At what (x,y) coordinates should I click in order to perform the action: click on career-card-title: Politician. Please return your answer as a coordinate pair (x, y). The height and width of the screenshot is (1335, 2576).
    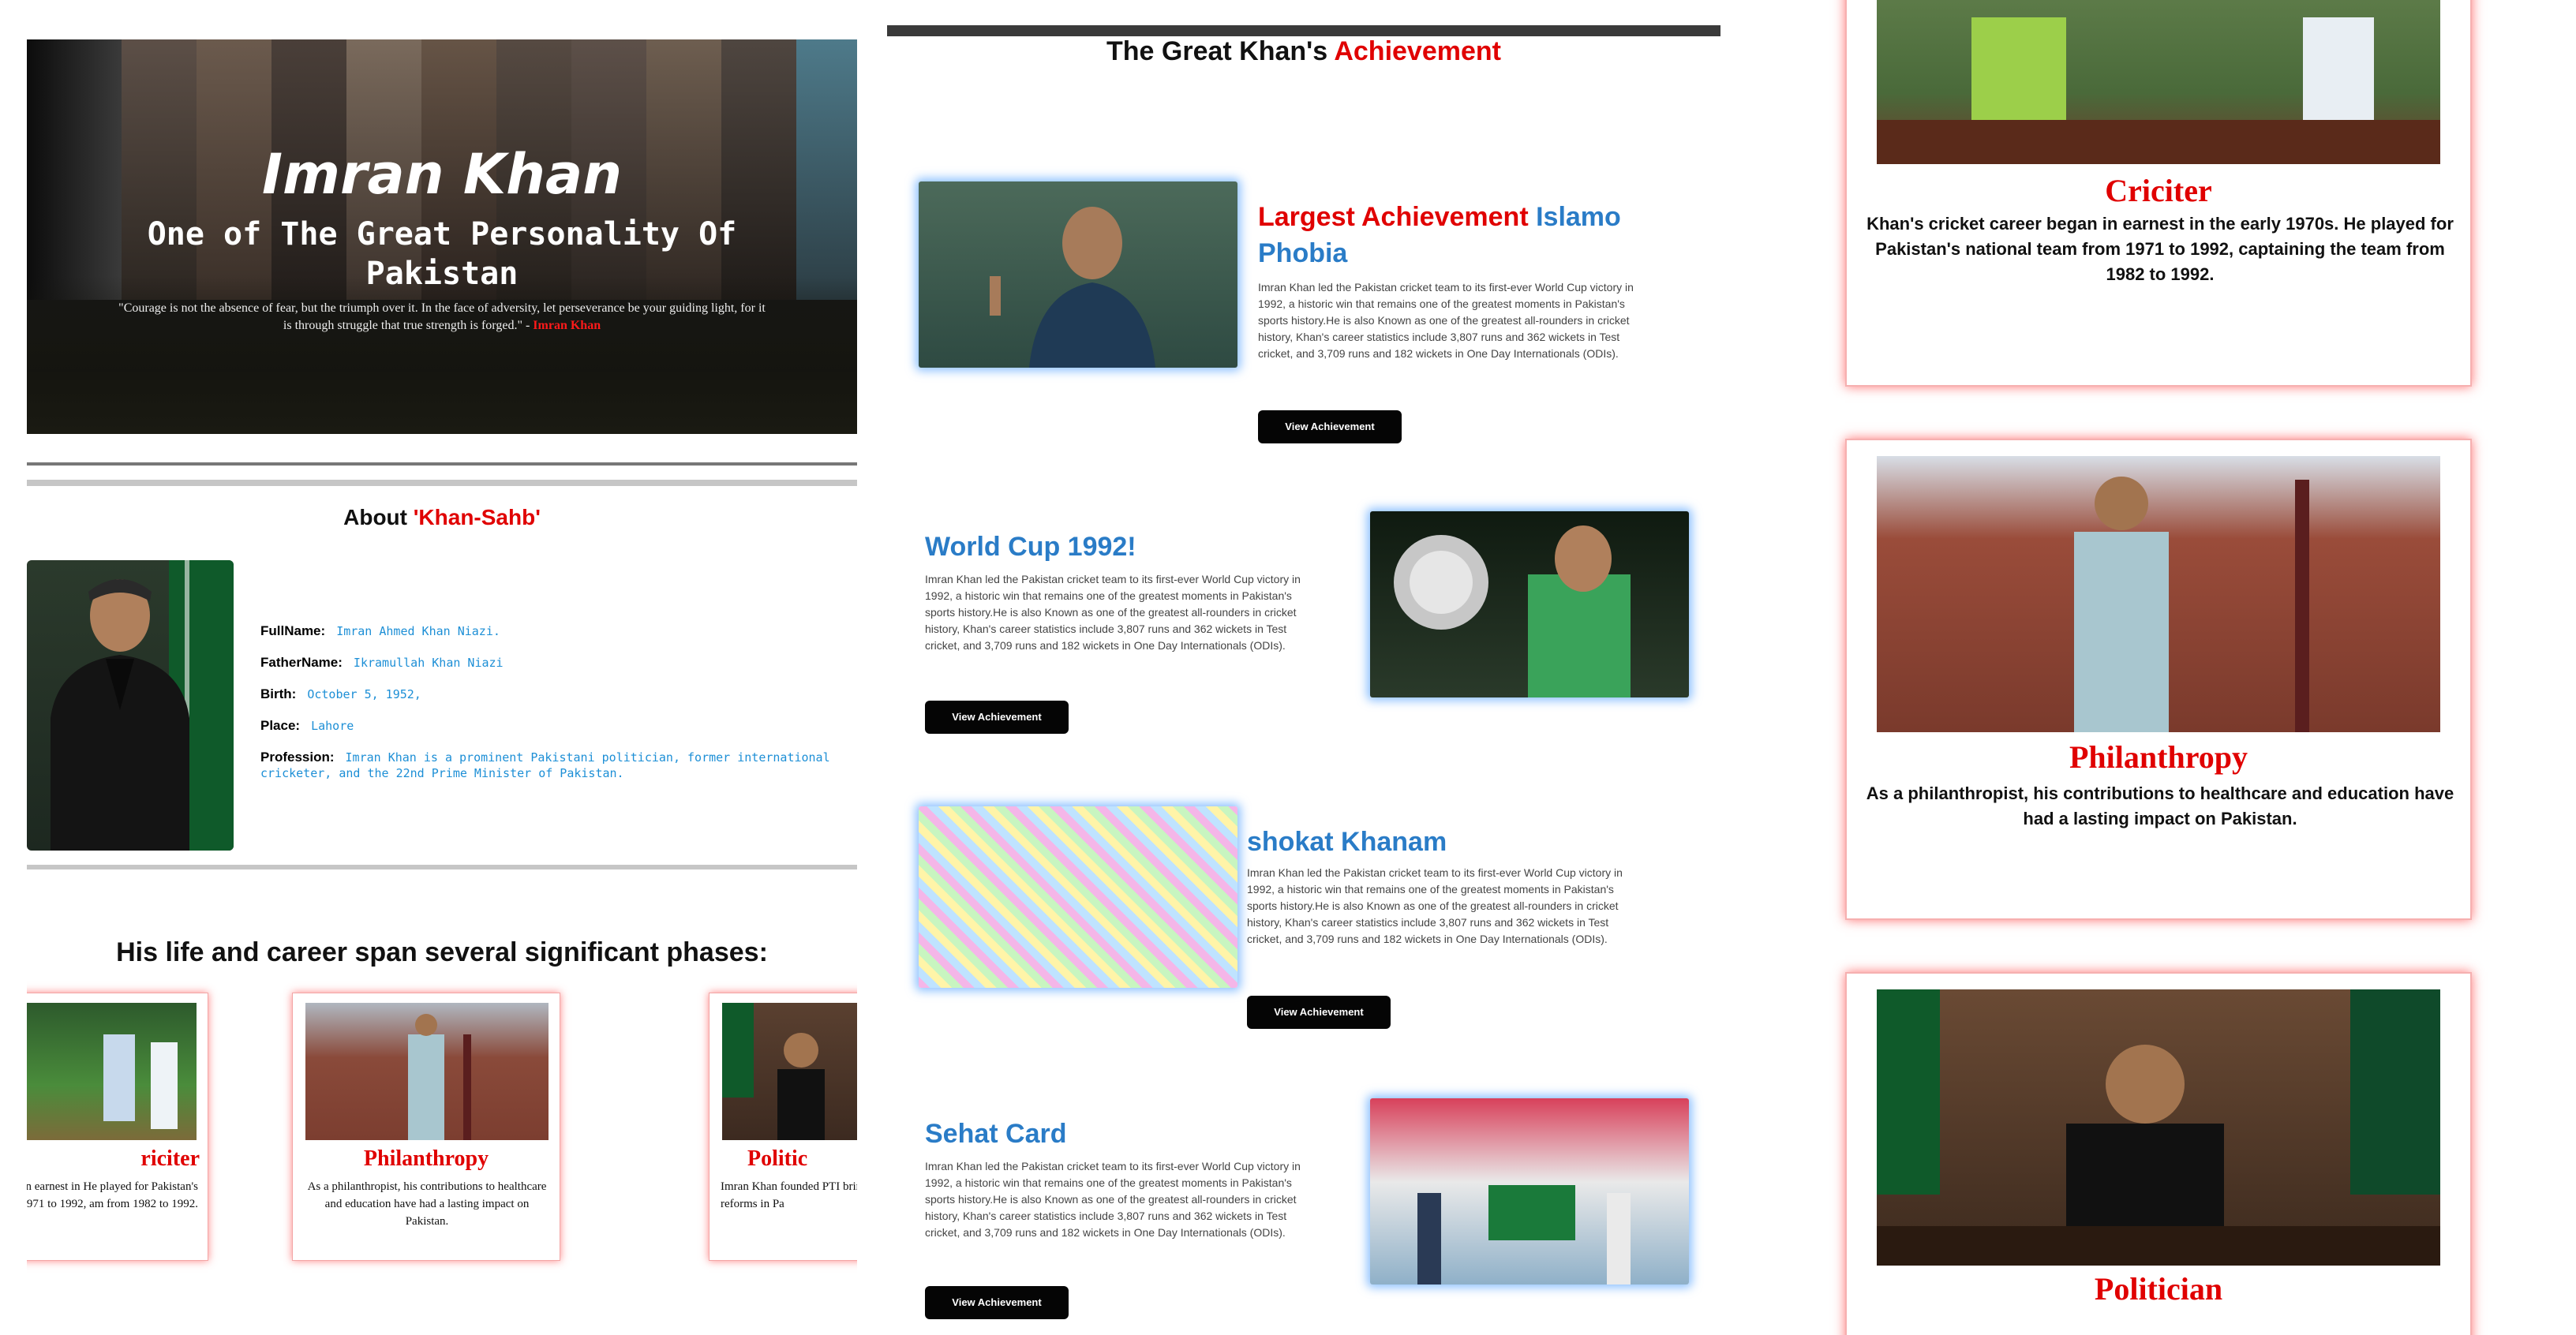
    Looking at the image, I should click on (2158, 1289).